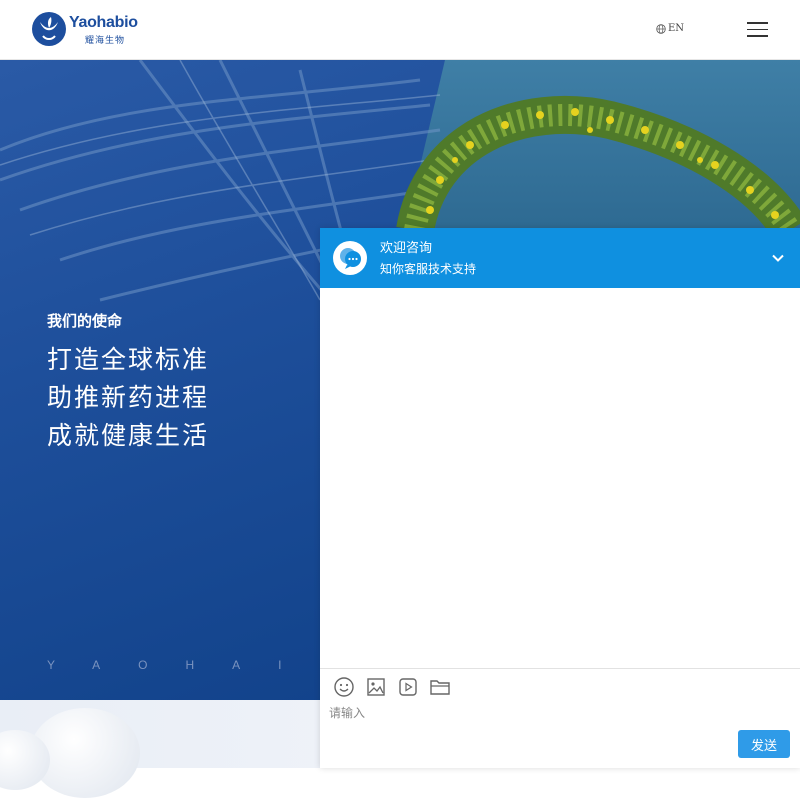 Image resolution: width=800 pixels, height=798 pixels. Describe the element at coordinates (103, 22) in the screenshot. I see `logo-text-en: Yaohabio` at that location.